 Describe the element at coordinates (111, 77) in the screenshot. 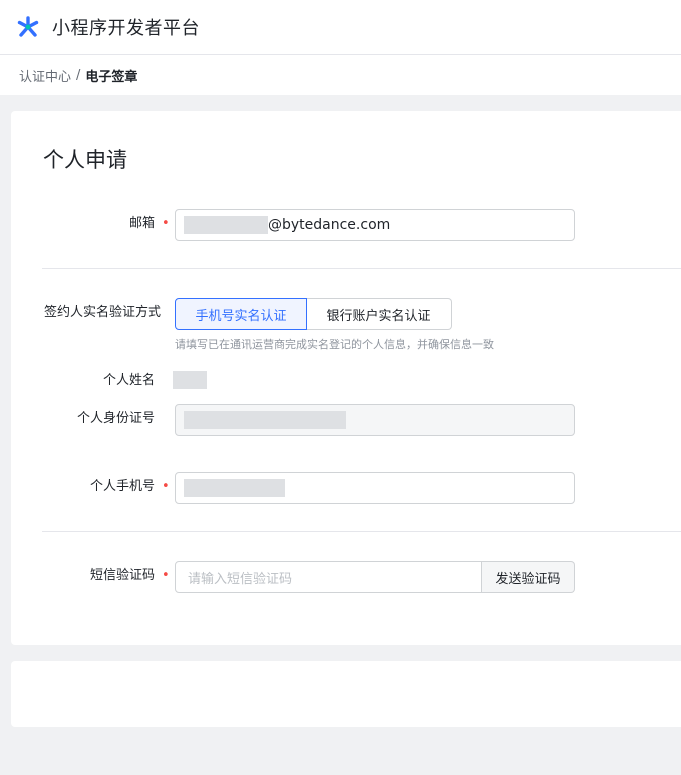

I see `breadcrumb-current: 电子签章` at that location.